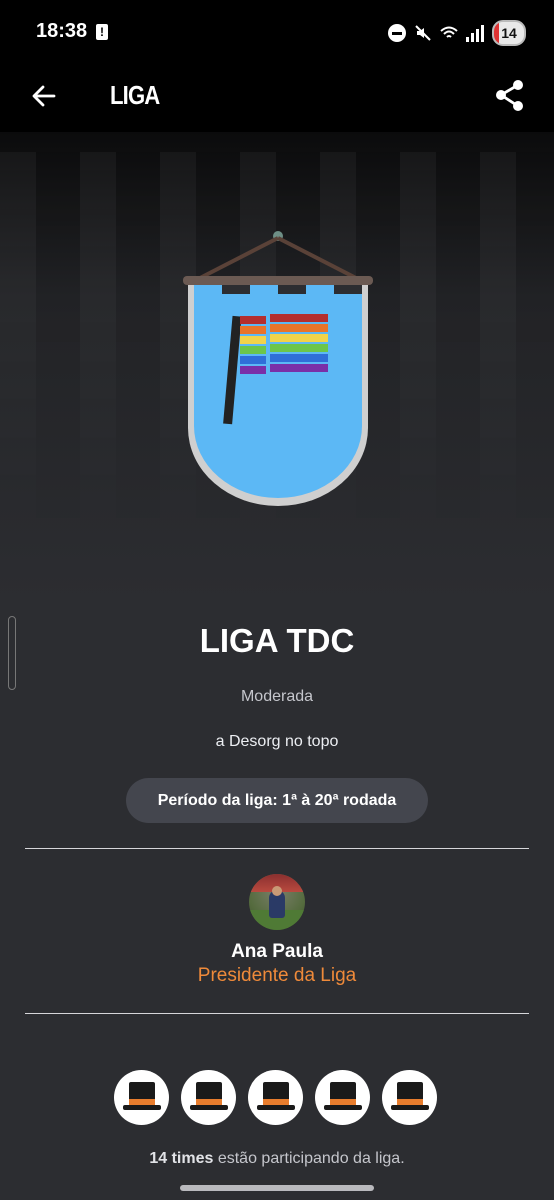 This screenshot has height=1200, width=554. I want to click on arrow-left-icon, so click(44, 96).